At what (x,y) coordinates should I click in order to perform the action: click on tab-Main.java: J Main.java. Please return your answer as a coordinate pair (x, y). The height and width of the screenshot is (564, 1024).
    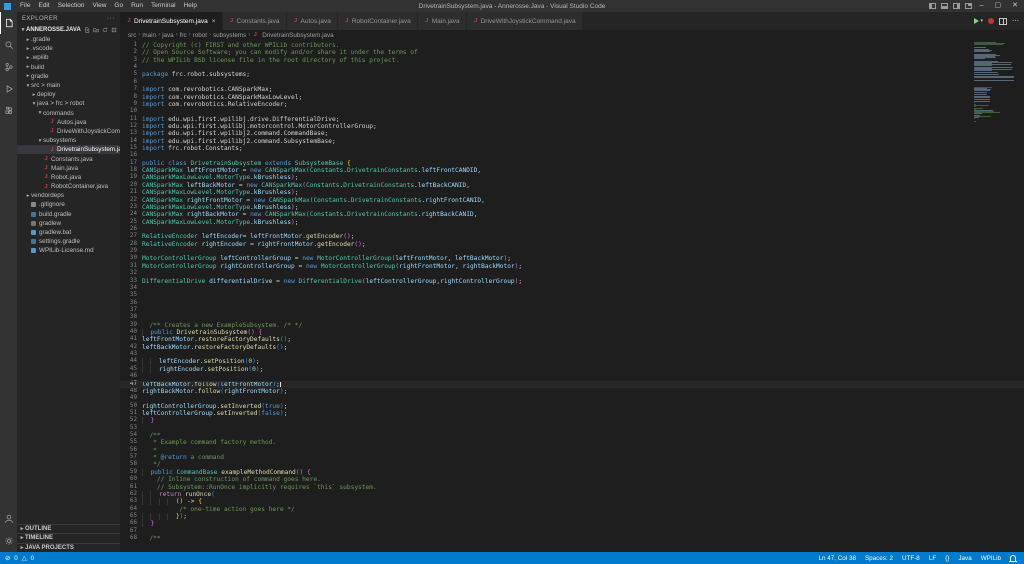
    Looking at the image, I should click on (441, 21).